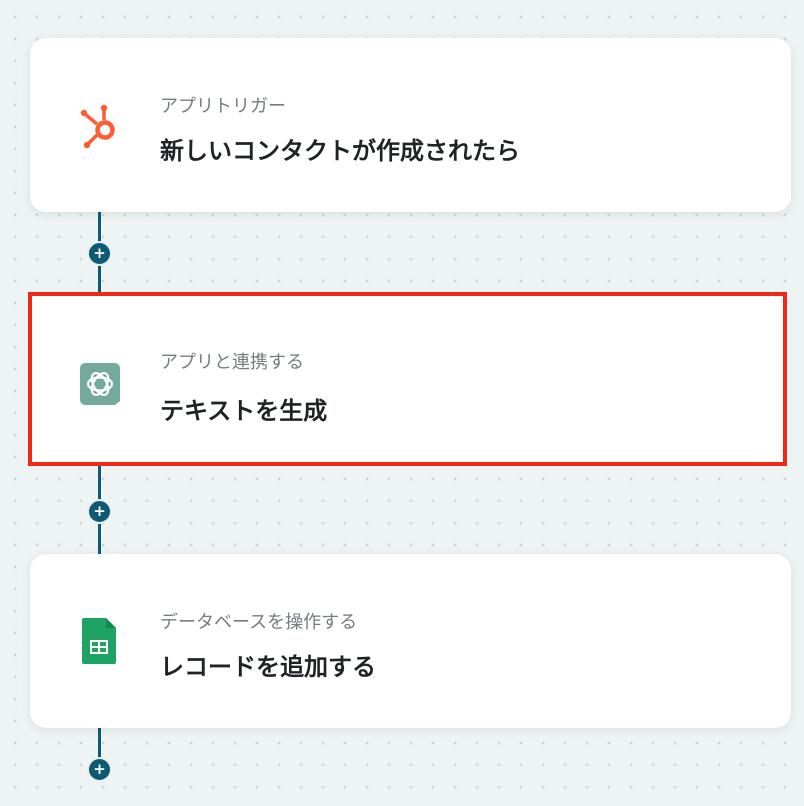 This screenshot has width=804, height=806. Describe the element at coordinates (97, 126) in the screenshot. I see `hubspot-icon` at that location.